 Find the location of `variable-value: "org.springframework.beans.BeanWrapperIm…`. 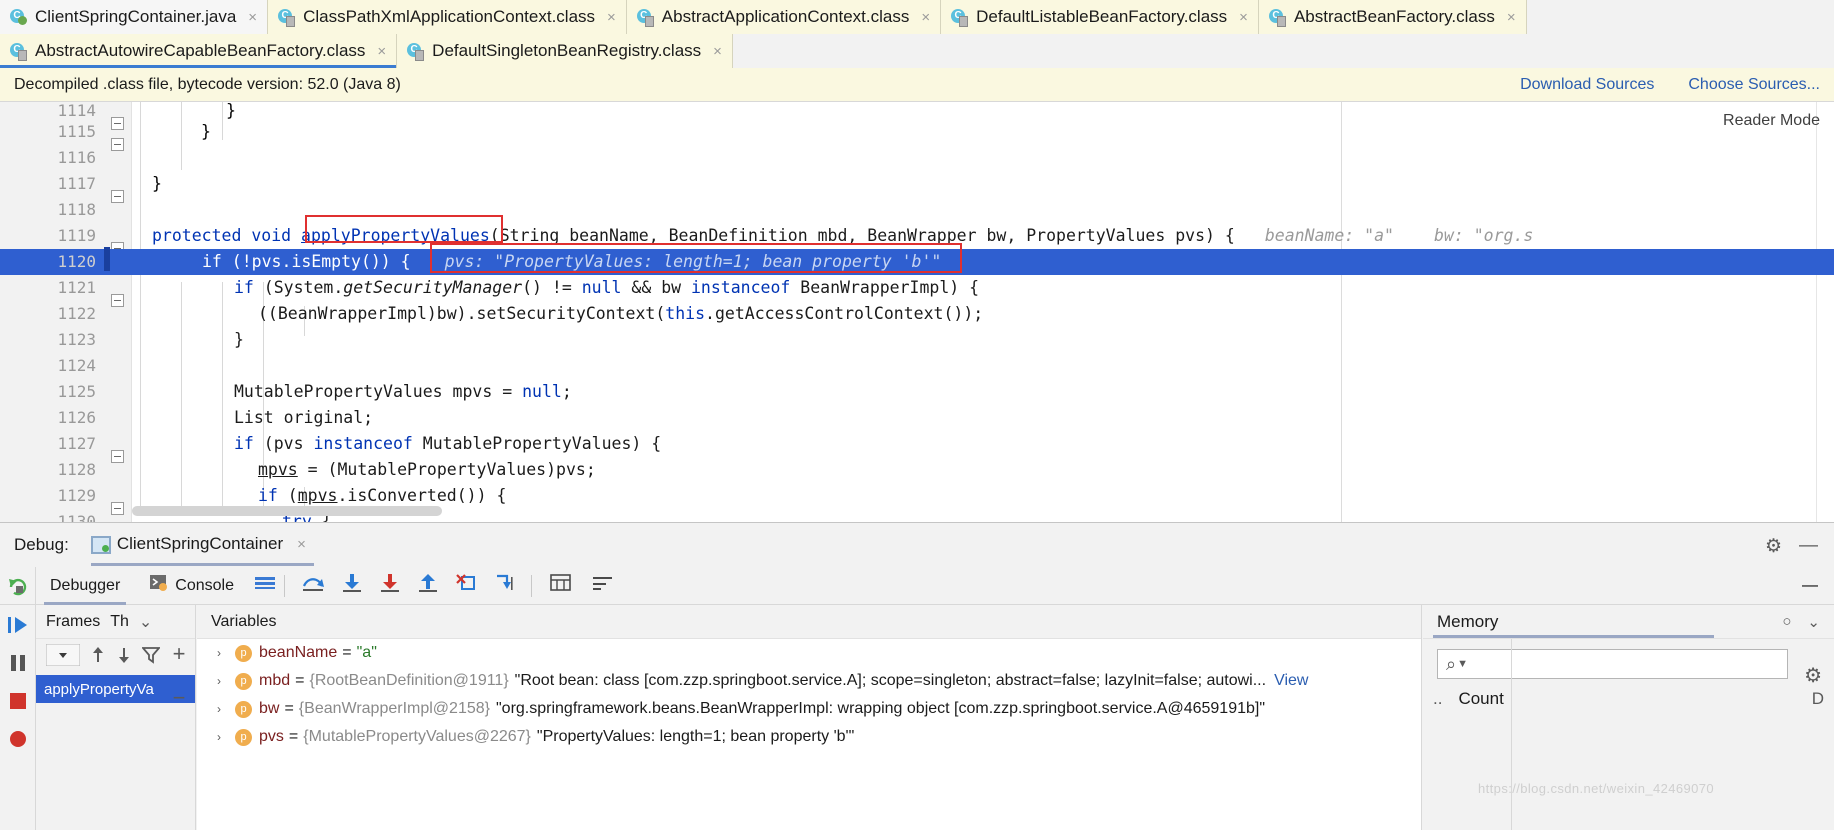

variable-value: "org.springframework.beans.BeanWrapperIm… is located at coordinates (880, 708).